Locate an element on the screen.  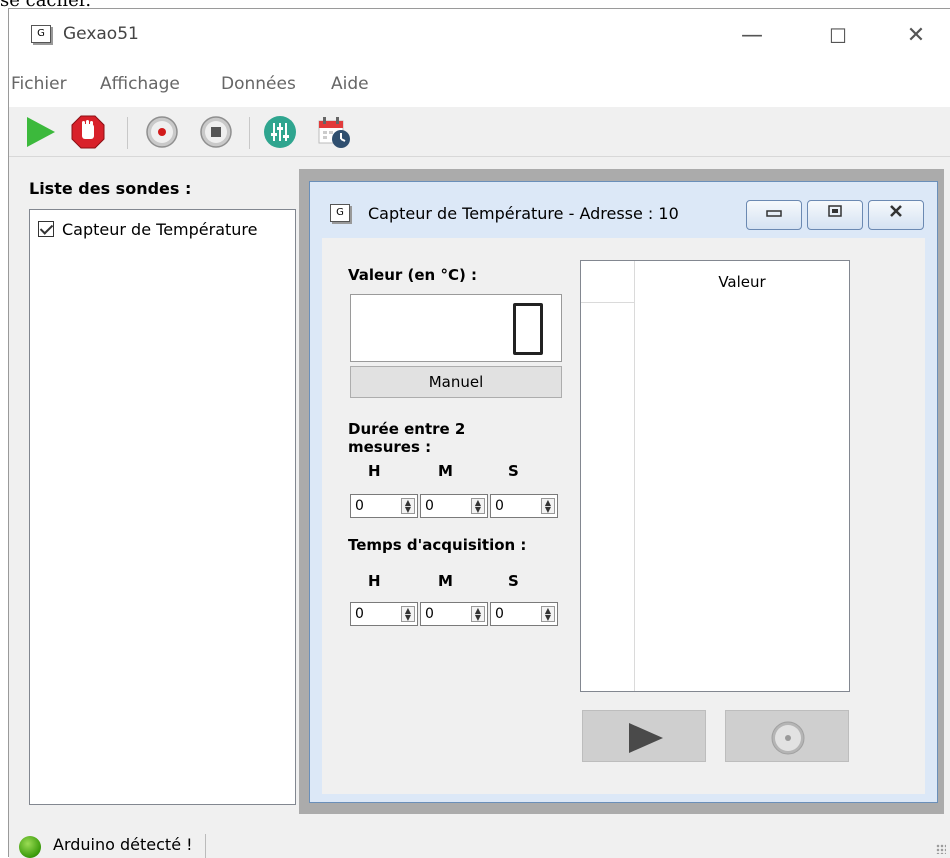
sensor-window-icon: G is located at coordinates (340, 213).